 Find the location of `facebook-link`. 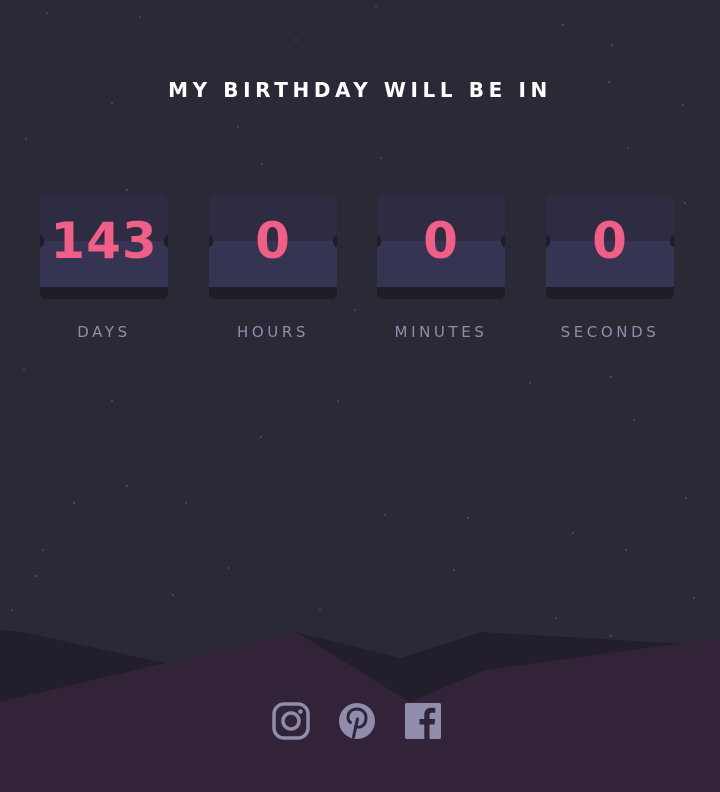

facebook-link is located at coordinates (423, 721).